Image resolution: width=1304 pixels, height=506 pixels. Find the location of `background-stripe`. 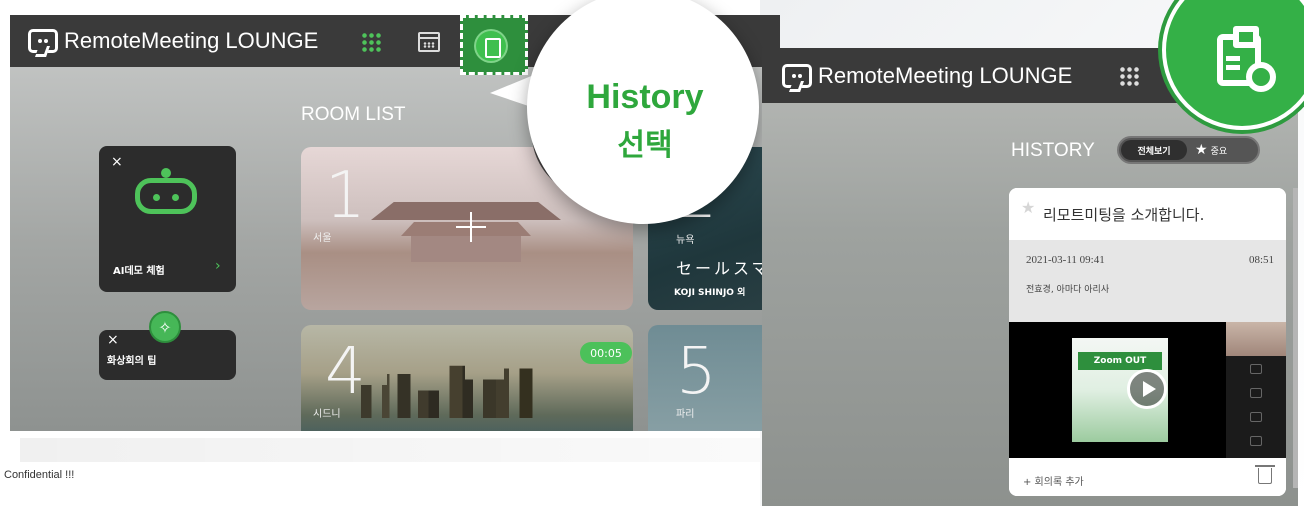

background-stripe is located at coordinates (390, 450).